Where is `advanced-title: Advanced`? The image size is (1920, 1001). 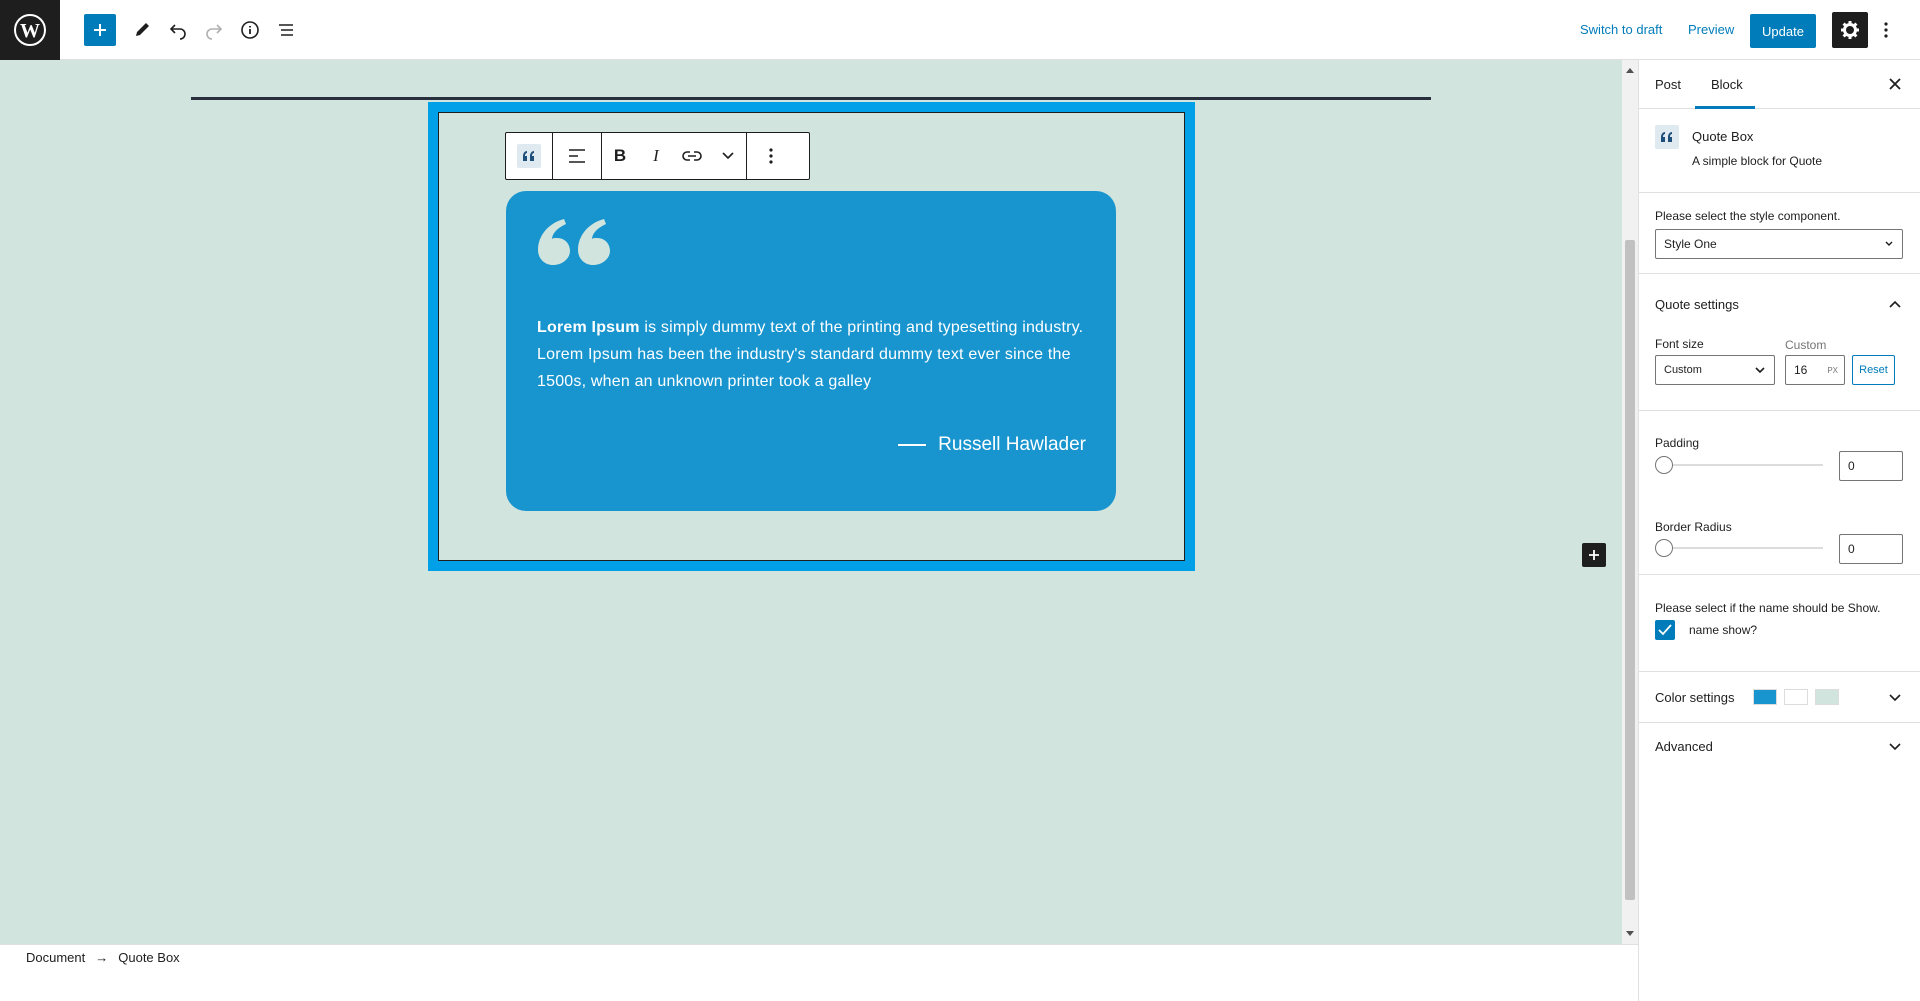 advanced-title: Advanced is located at coordinates (1684, 746).